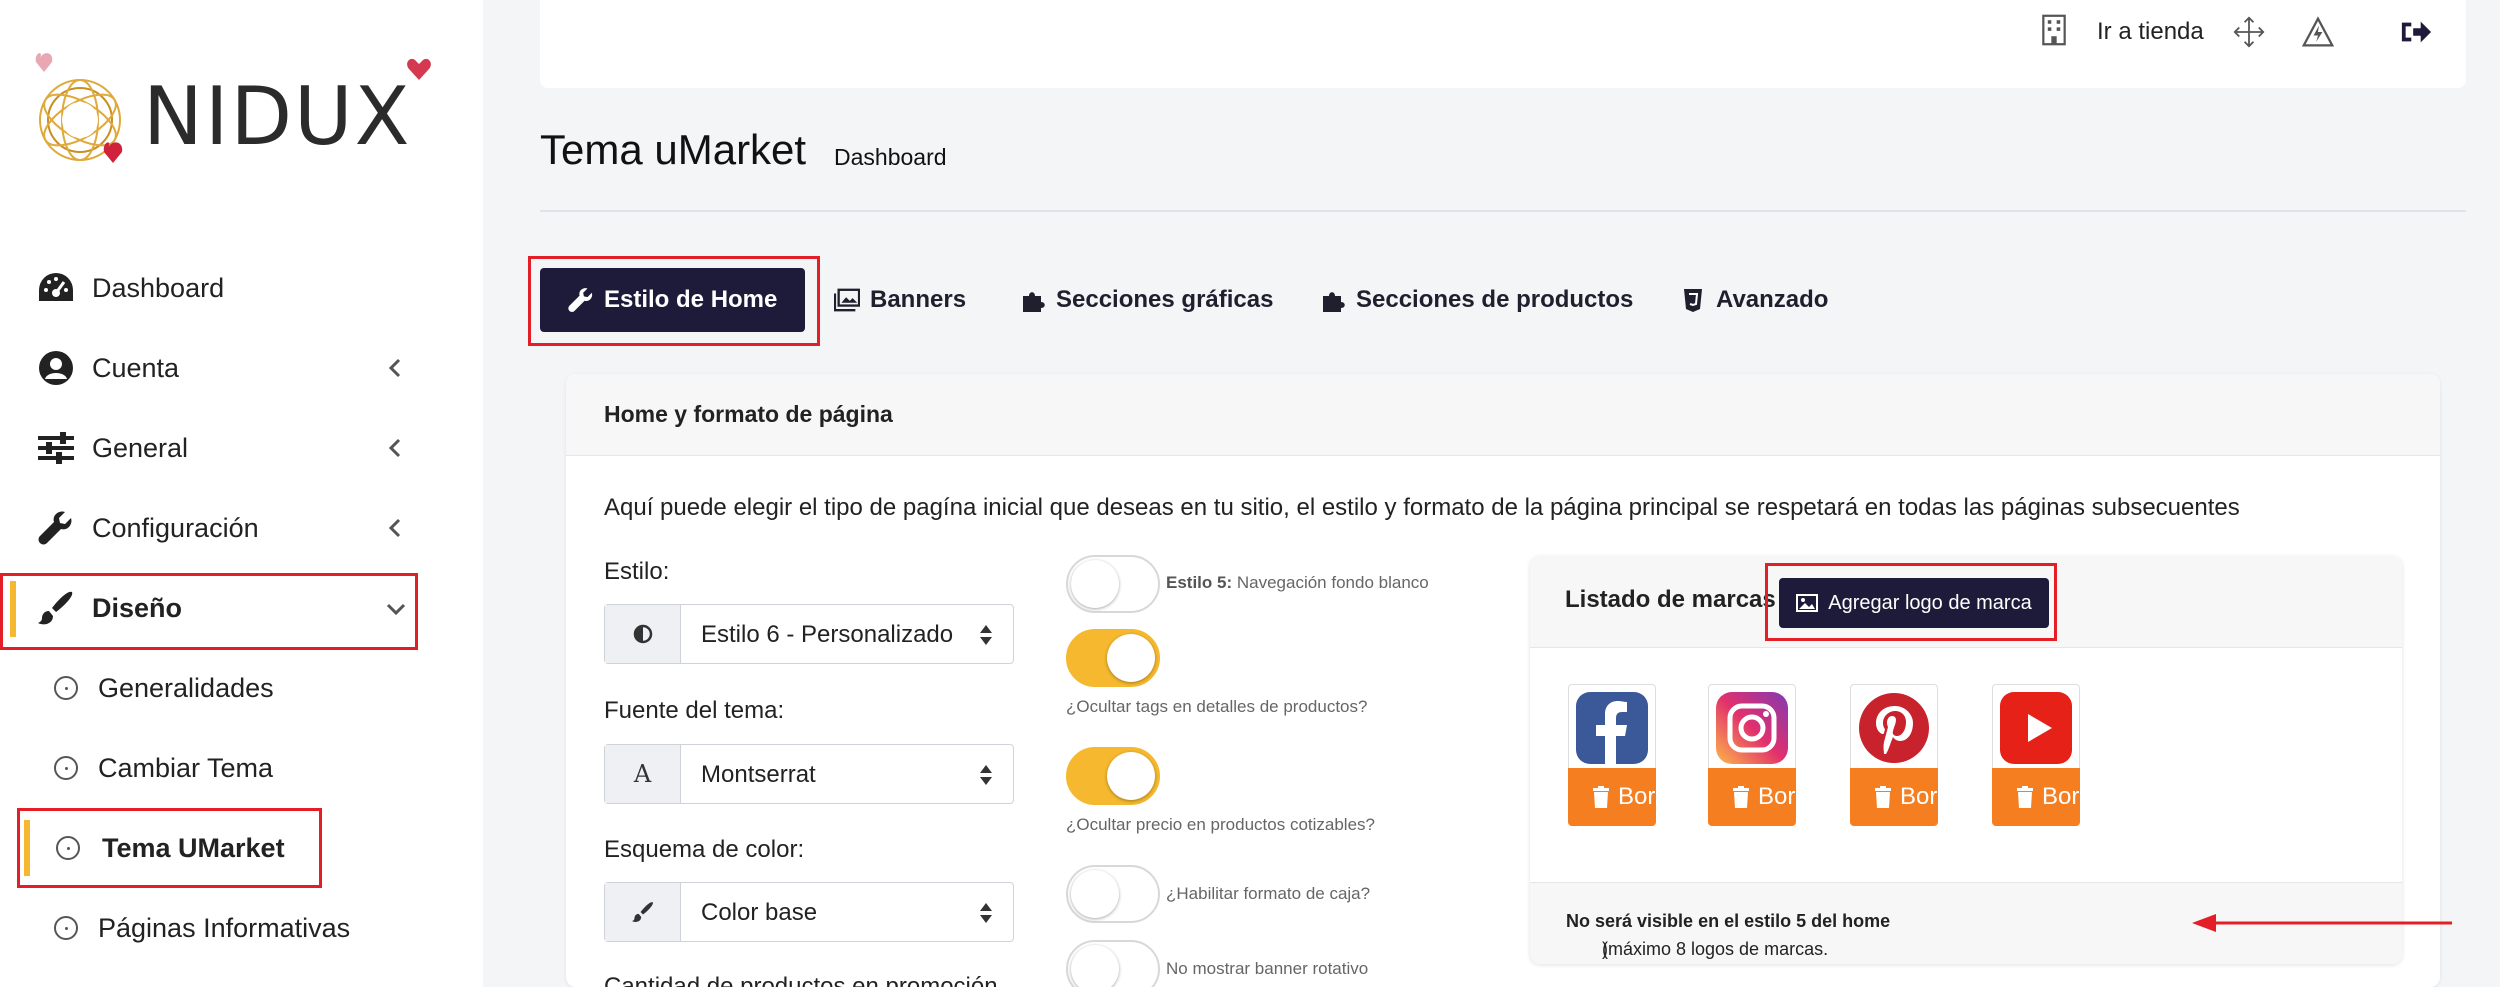 The height and width of the screenshot is (987, 2500). I want to click on card-title: Home y formato de página, so click(748, 414).